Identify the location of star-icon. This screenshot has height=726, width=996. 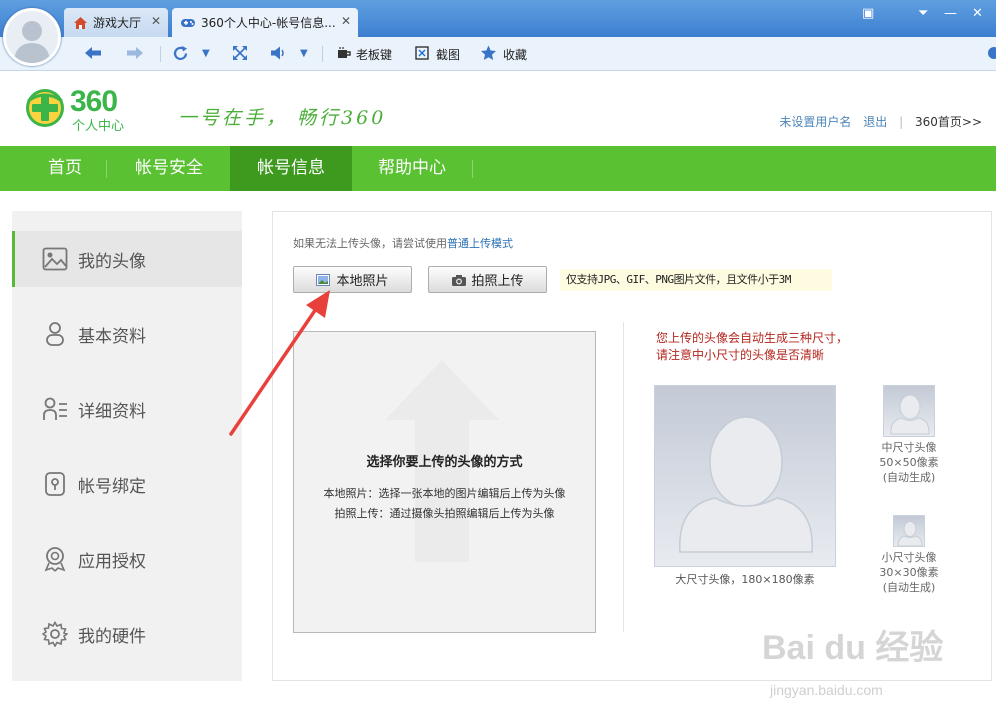
(488, 55).